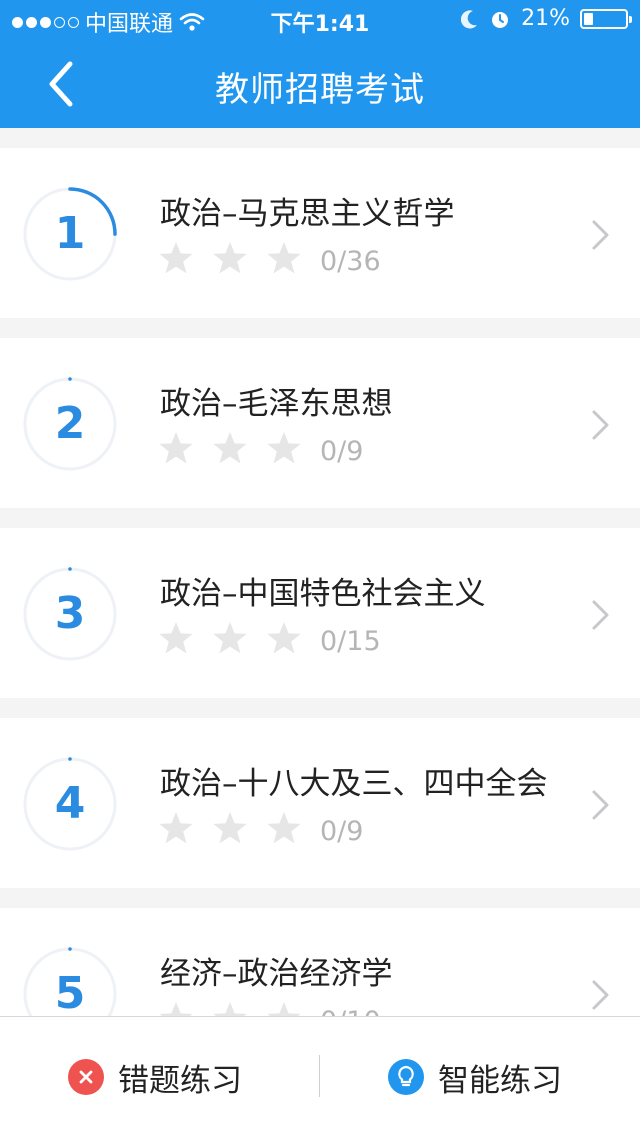 The image size is (640, 1136). What do you see at coordinates (276, 974) in the screenshot?
I see `chapter-title: 经济–政治经济学` at bounding box center [276, 974].